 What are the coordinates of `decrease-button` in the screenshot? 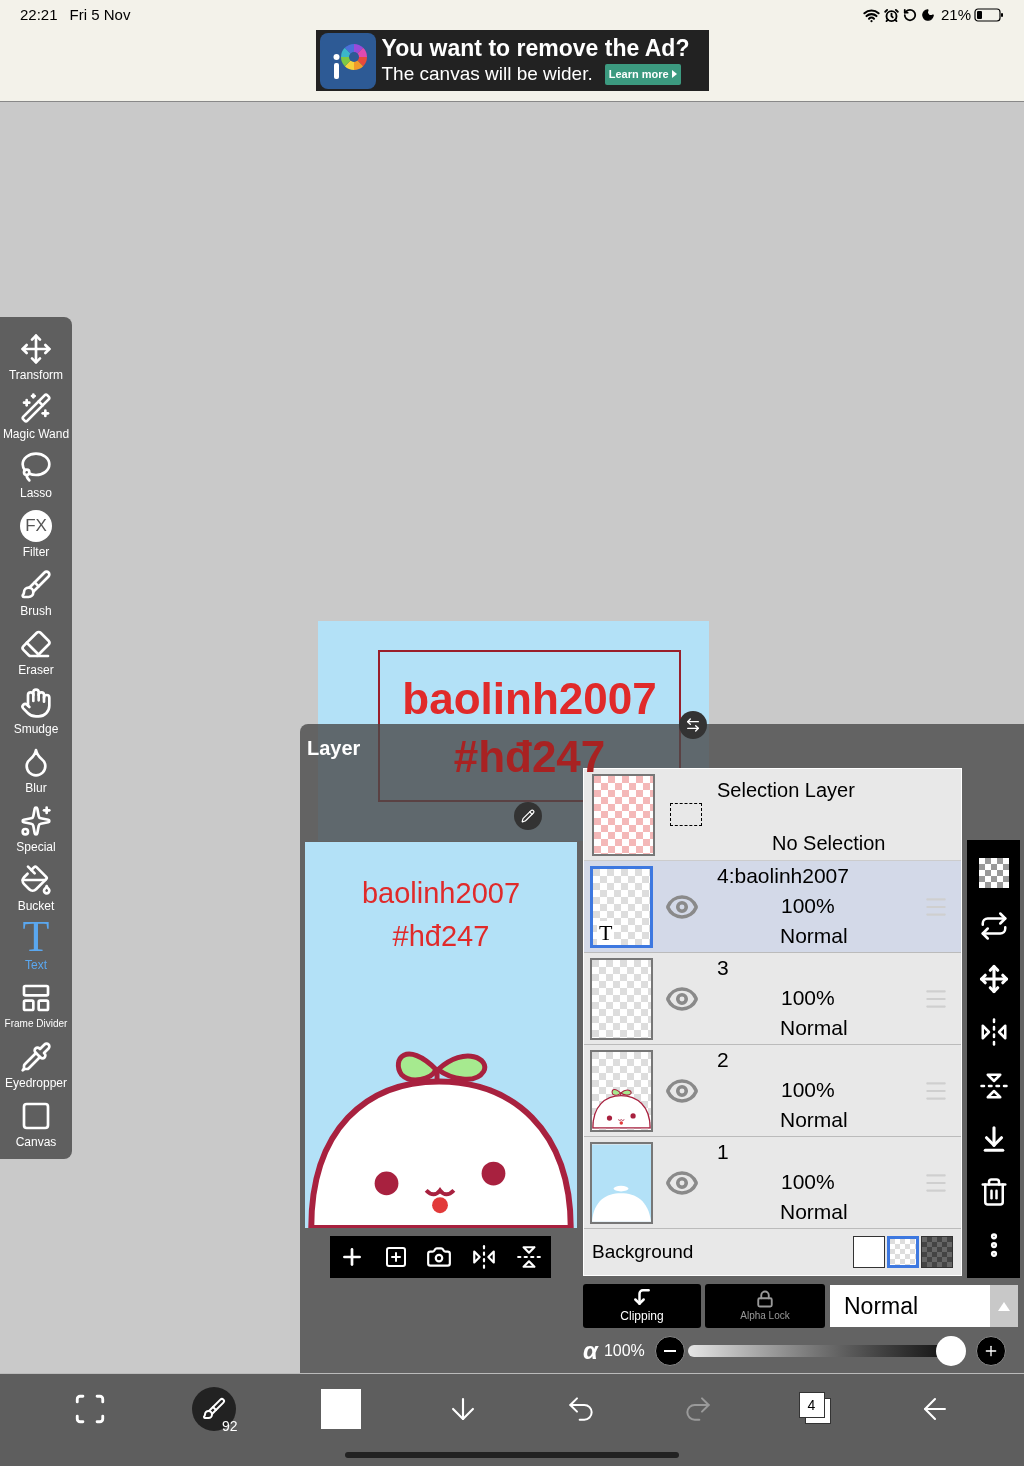 It's located at (669, 1351).